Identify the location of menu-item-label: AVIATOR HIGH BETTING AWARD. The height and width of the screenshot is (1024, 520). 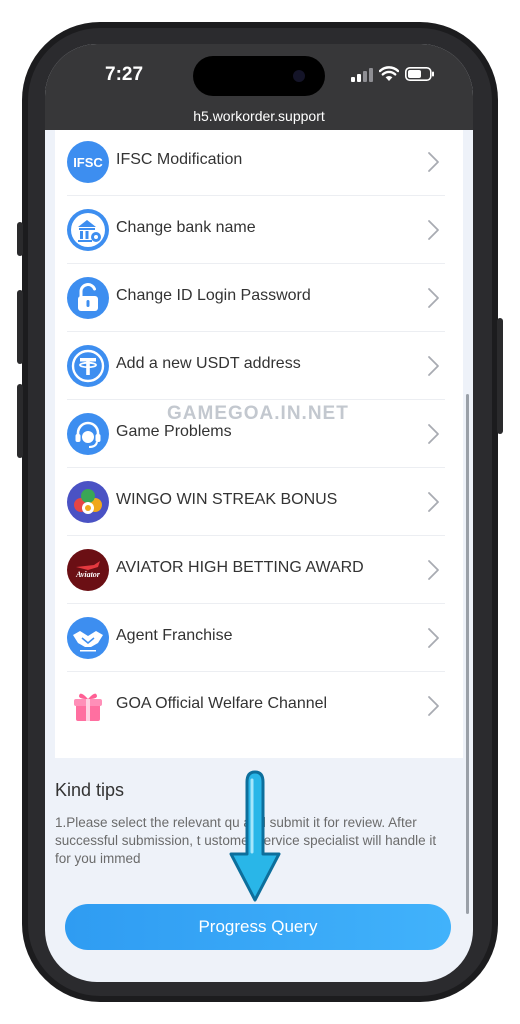
(240, 567).